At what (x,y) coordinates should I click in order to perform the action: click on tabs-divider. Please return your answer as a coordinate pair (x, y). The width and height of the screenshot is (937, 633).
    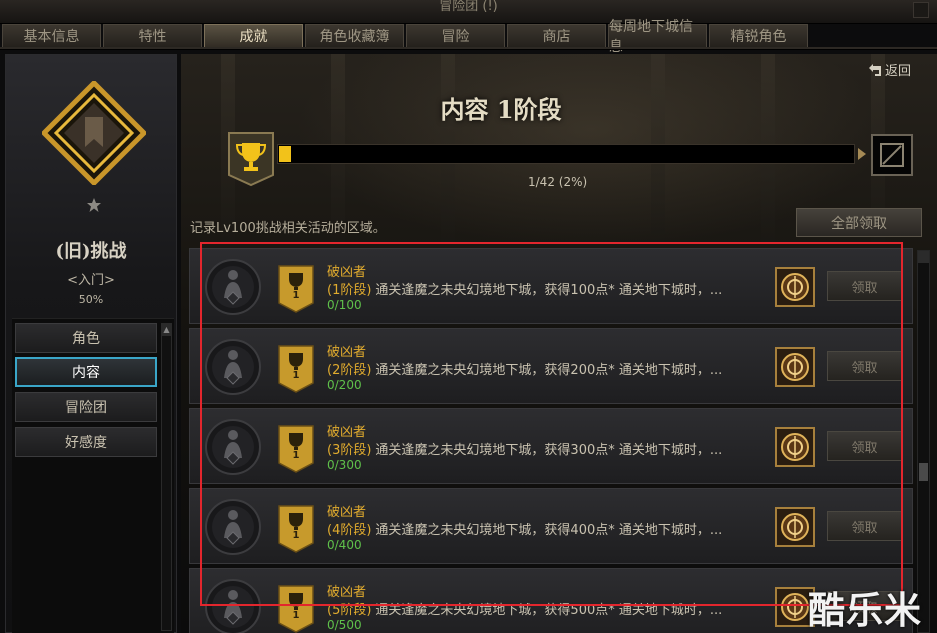
    Looking at the image, I should click on (468, 48).